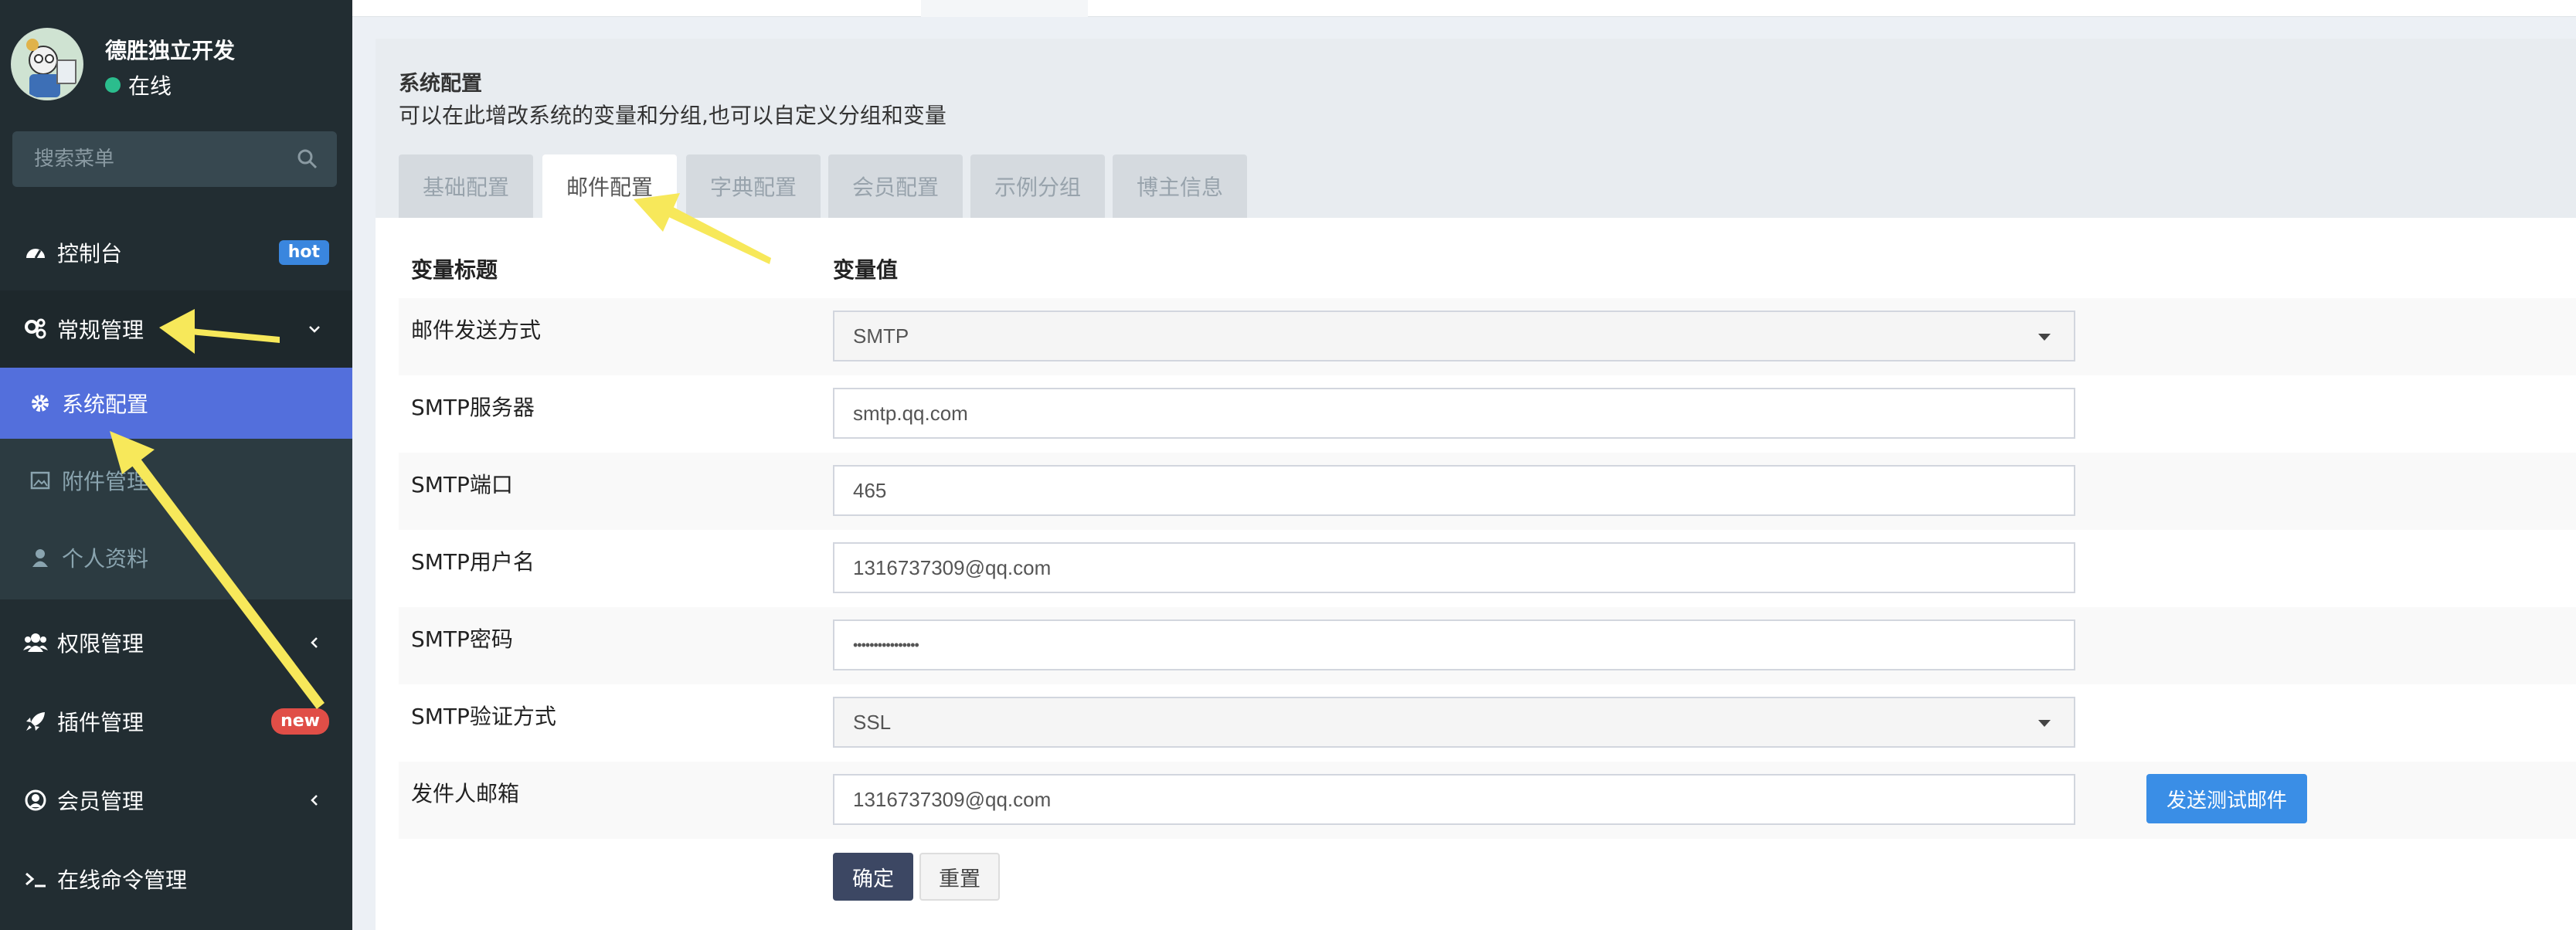 This screenshot has width=2576, height=930. Describe the element at coordinates (35, 879) in the screenshot. I see `terminal-icon` at that location.